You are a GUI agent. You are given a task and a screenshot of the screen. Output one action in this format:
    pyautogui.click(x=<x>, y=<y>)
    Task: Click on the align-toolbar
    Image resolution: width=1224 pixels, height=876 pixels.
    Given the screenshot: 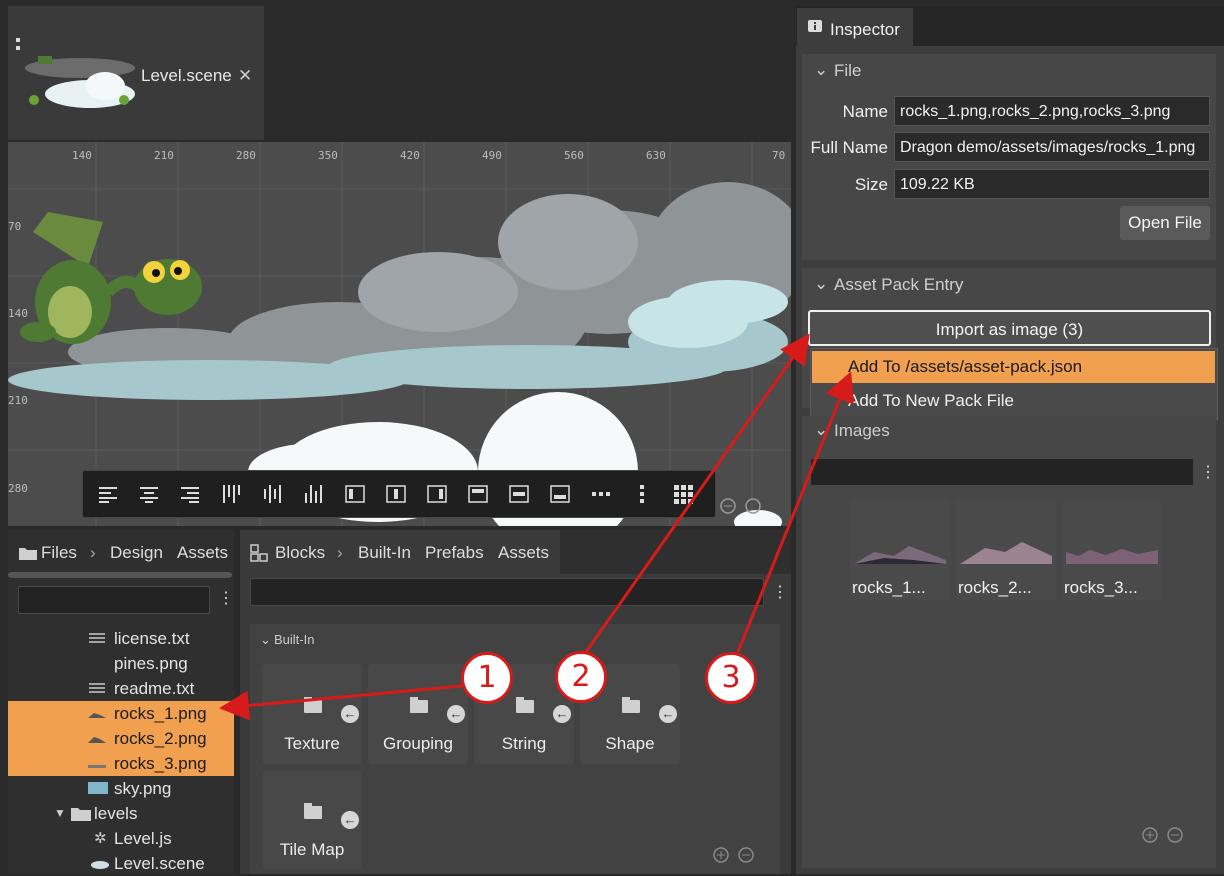 What is the action you would take?
    pyautogui.click(x=399, y=494)
    